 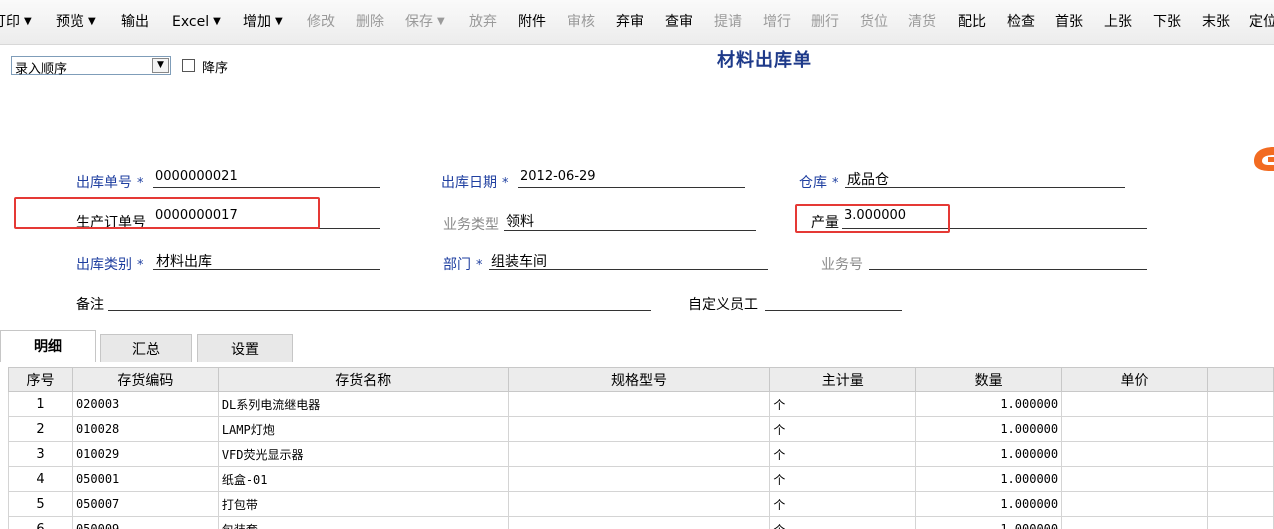 What do you see at coordinates (263, 22) in the screenshot?
I see `add-button: 增加 ▼` at bounding box center [263, 22].